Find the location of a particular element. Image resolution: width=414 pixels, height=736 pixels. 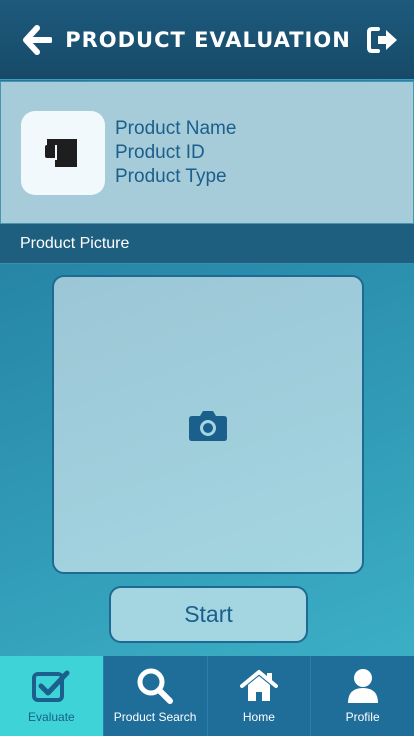

arrow-left-icon is located at coordinates (37, 39).